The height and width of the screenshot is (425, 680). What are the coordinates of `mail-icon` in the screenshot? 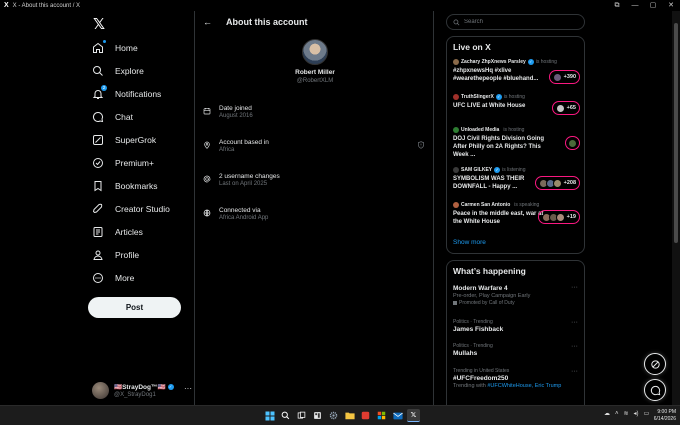 It's located at (397, 415).